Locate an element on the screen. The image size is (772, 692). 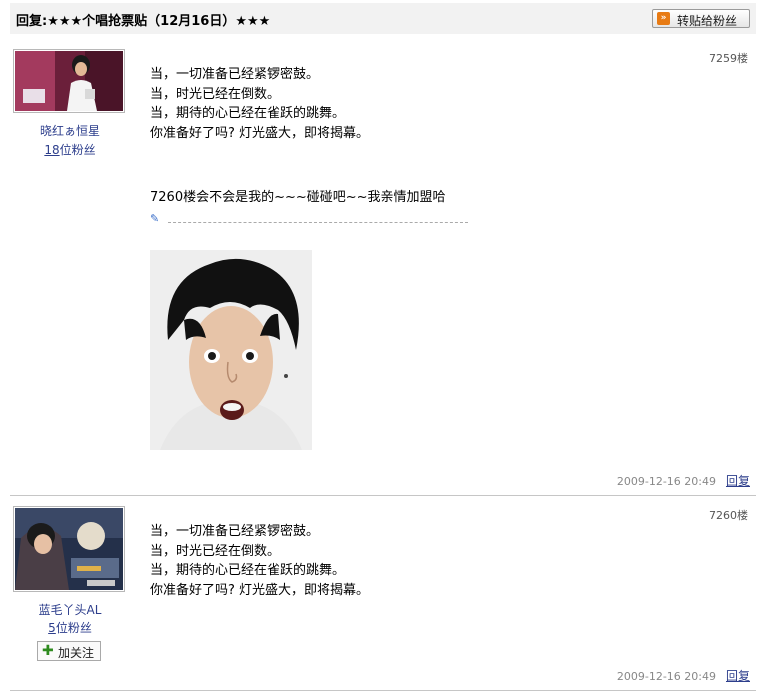
floor-number: 7259楼 is located at coordinates (728, 58).